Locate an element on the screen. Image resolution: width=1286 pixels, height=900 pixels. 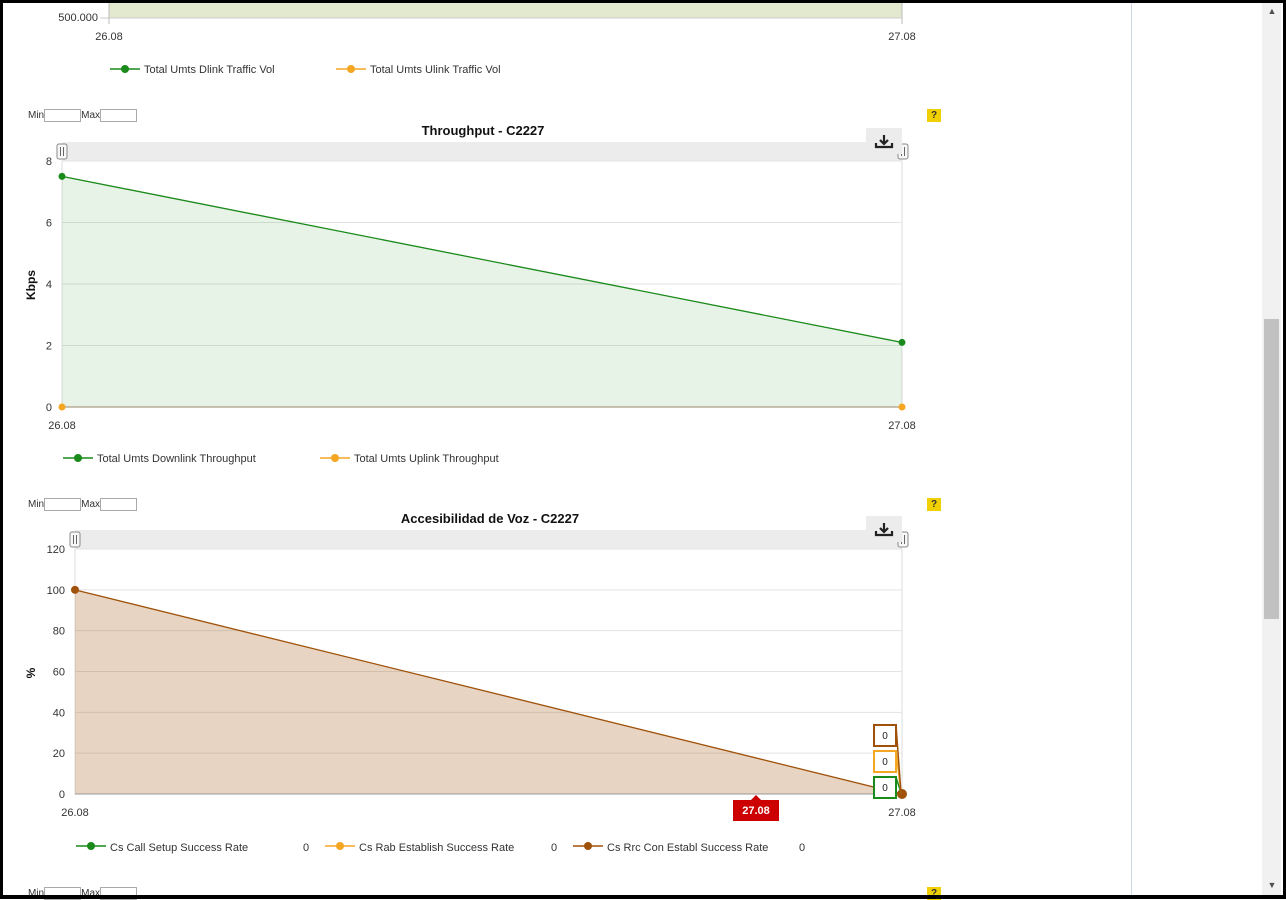
scrollbar-thumb is located at coordinates (1271, 469).